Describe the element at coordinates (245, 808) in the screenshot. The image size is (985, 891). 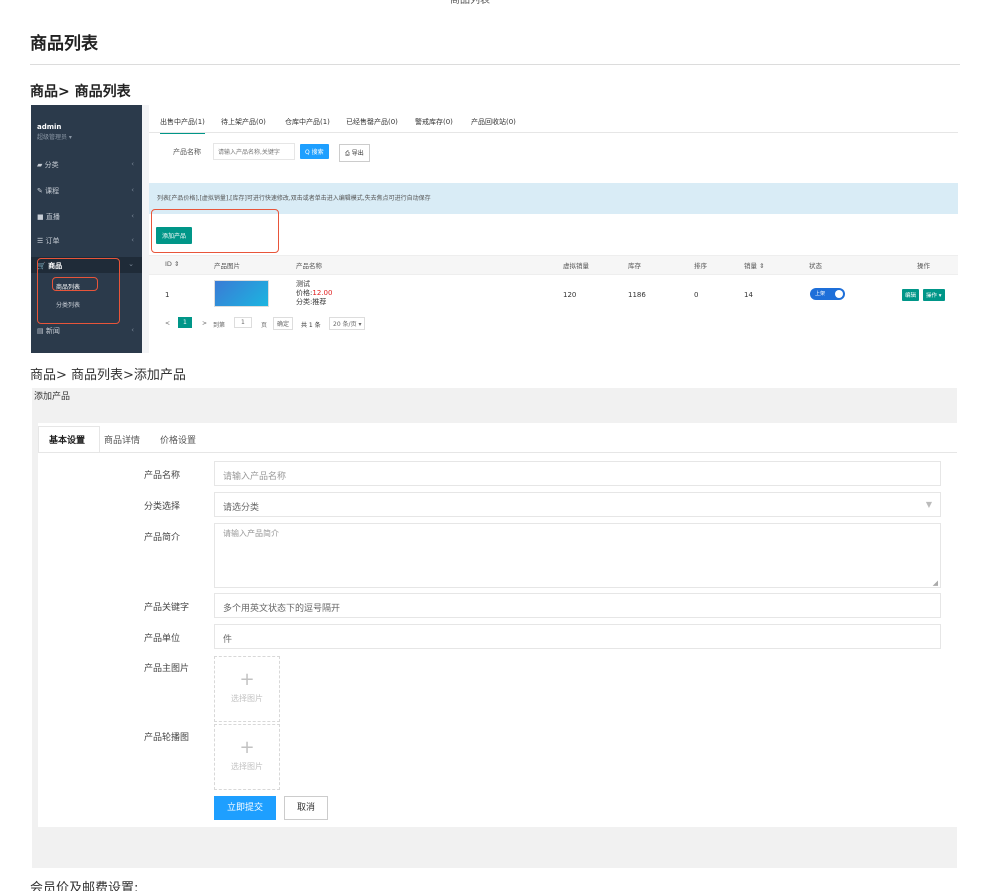
I see `submit-button: 立即提交` at that location.